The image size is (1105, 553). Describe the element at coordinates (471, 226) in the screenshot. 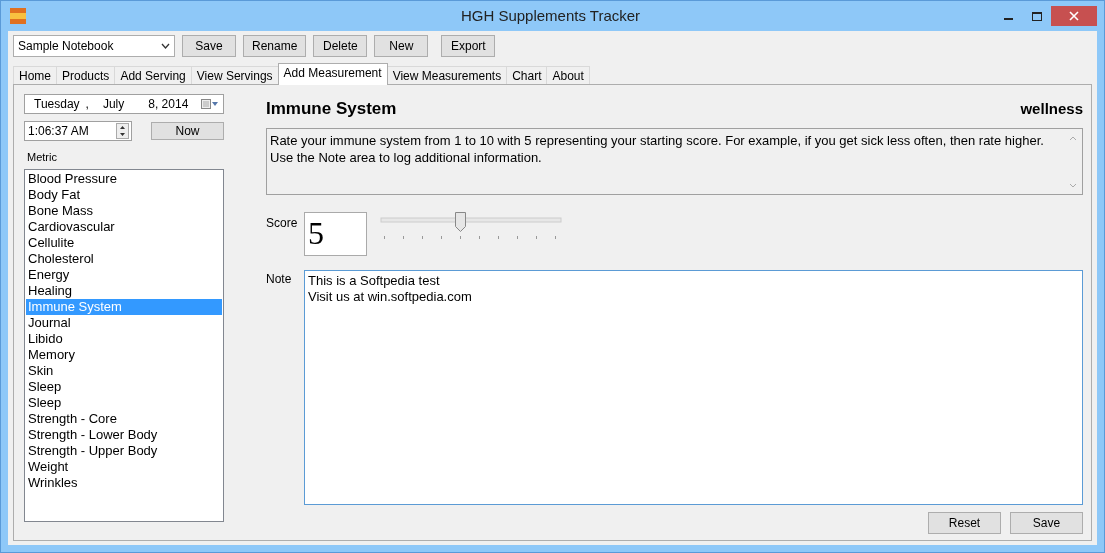

I see `score-slider` at that location.